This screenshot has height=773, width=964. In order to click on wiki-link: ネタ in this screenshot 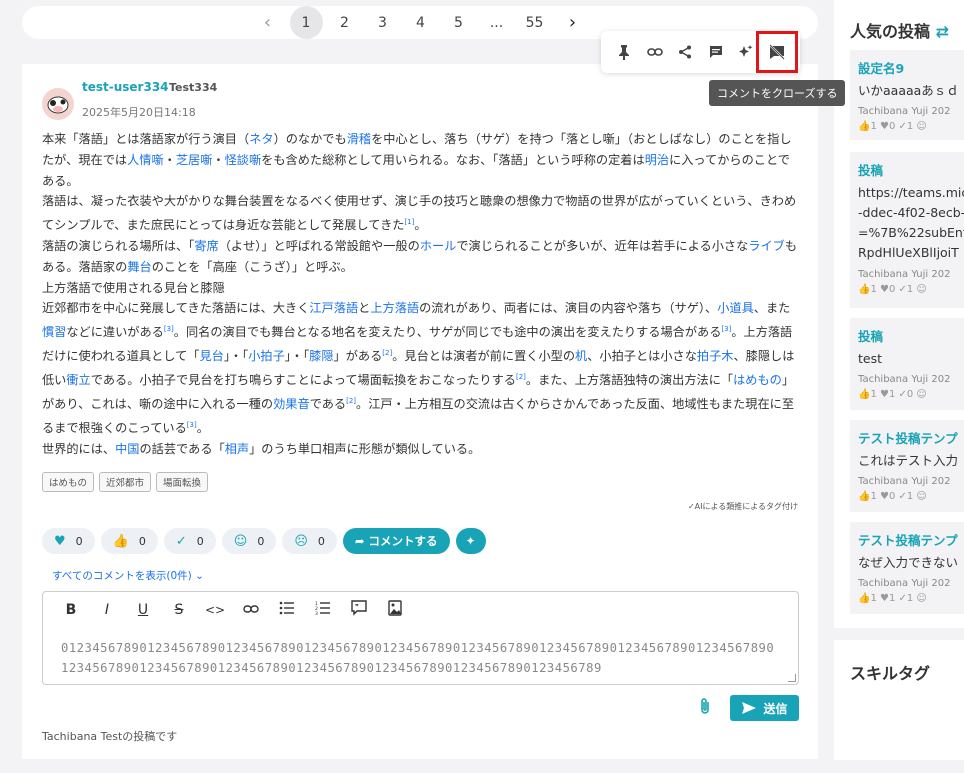, I will do `click(261, 139)`.